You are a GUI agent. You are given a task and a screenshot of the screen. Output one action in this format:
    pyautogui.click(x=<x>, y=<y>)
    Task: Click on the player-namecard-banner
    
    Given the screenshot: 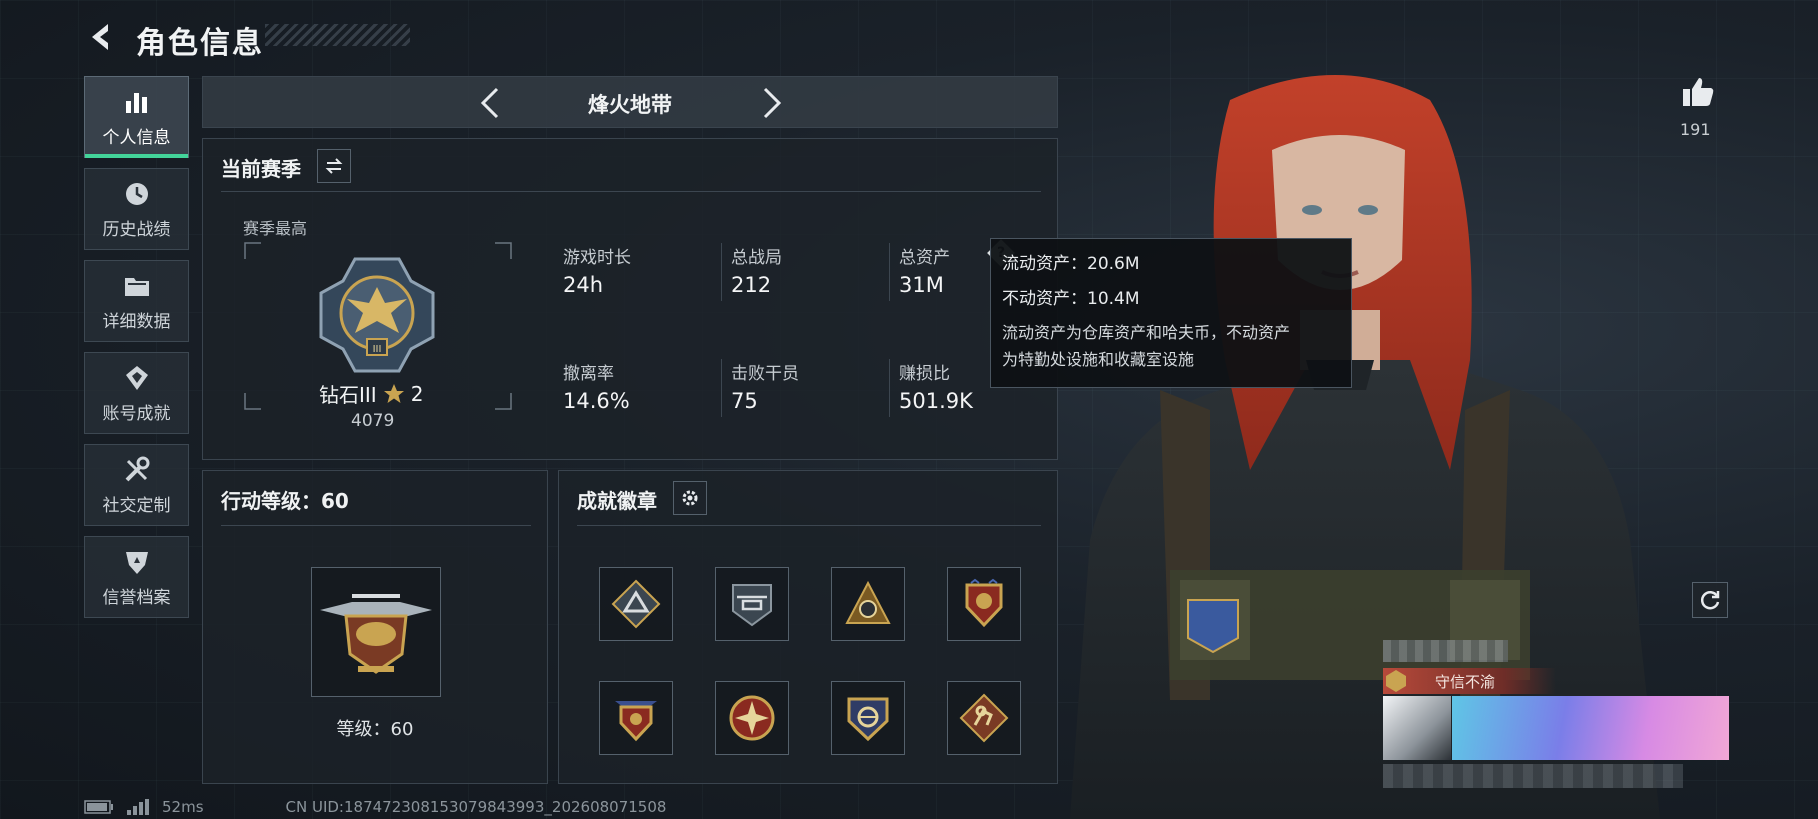 What is the action you would take?
    pyautogui.click(x=1590, y=728)
    